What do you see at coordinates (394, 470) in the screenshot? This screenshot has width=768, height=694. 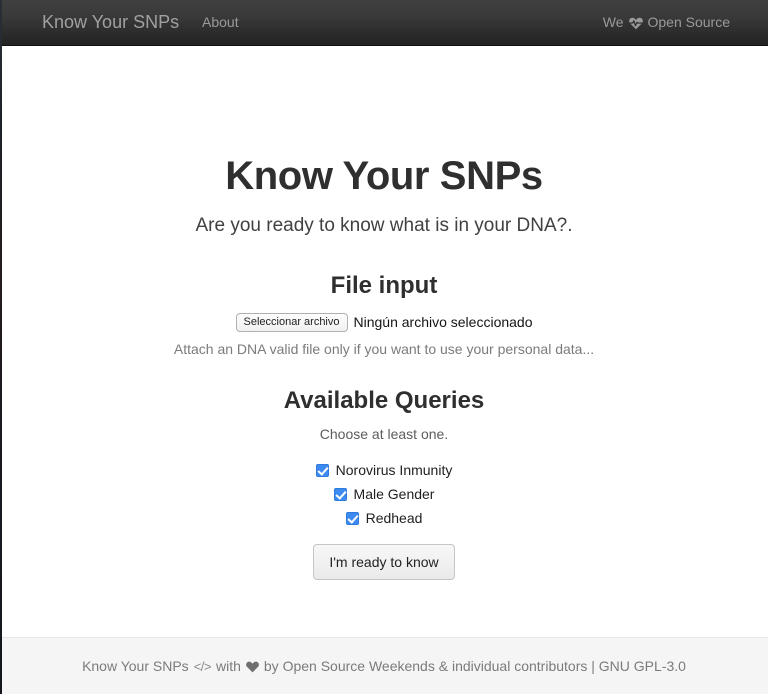 I see `query-label: Norovirus Inmunity` at bounding box center [394, 470].